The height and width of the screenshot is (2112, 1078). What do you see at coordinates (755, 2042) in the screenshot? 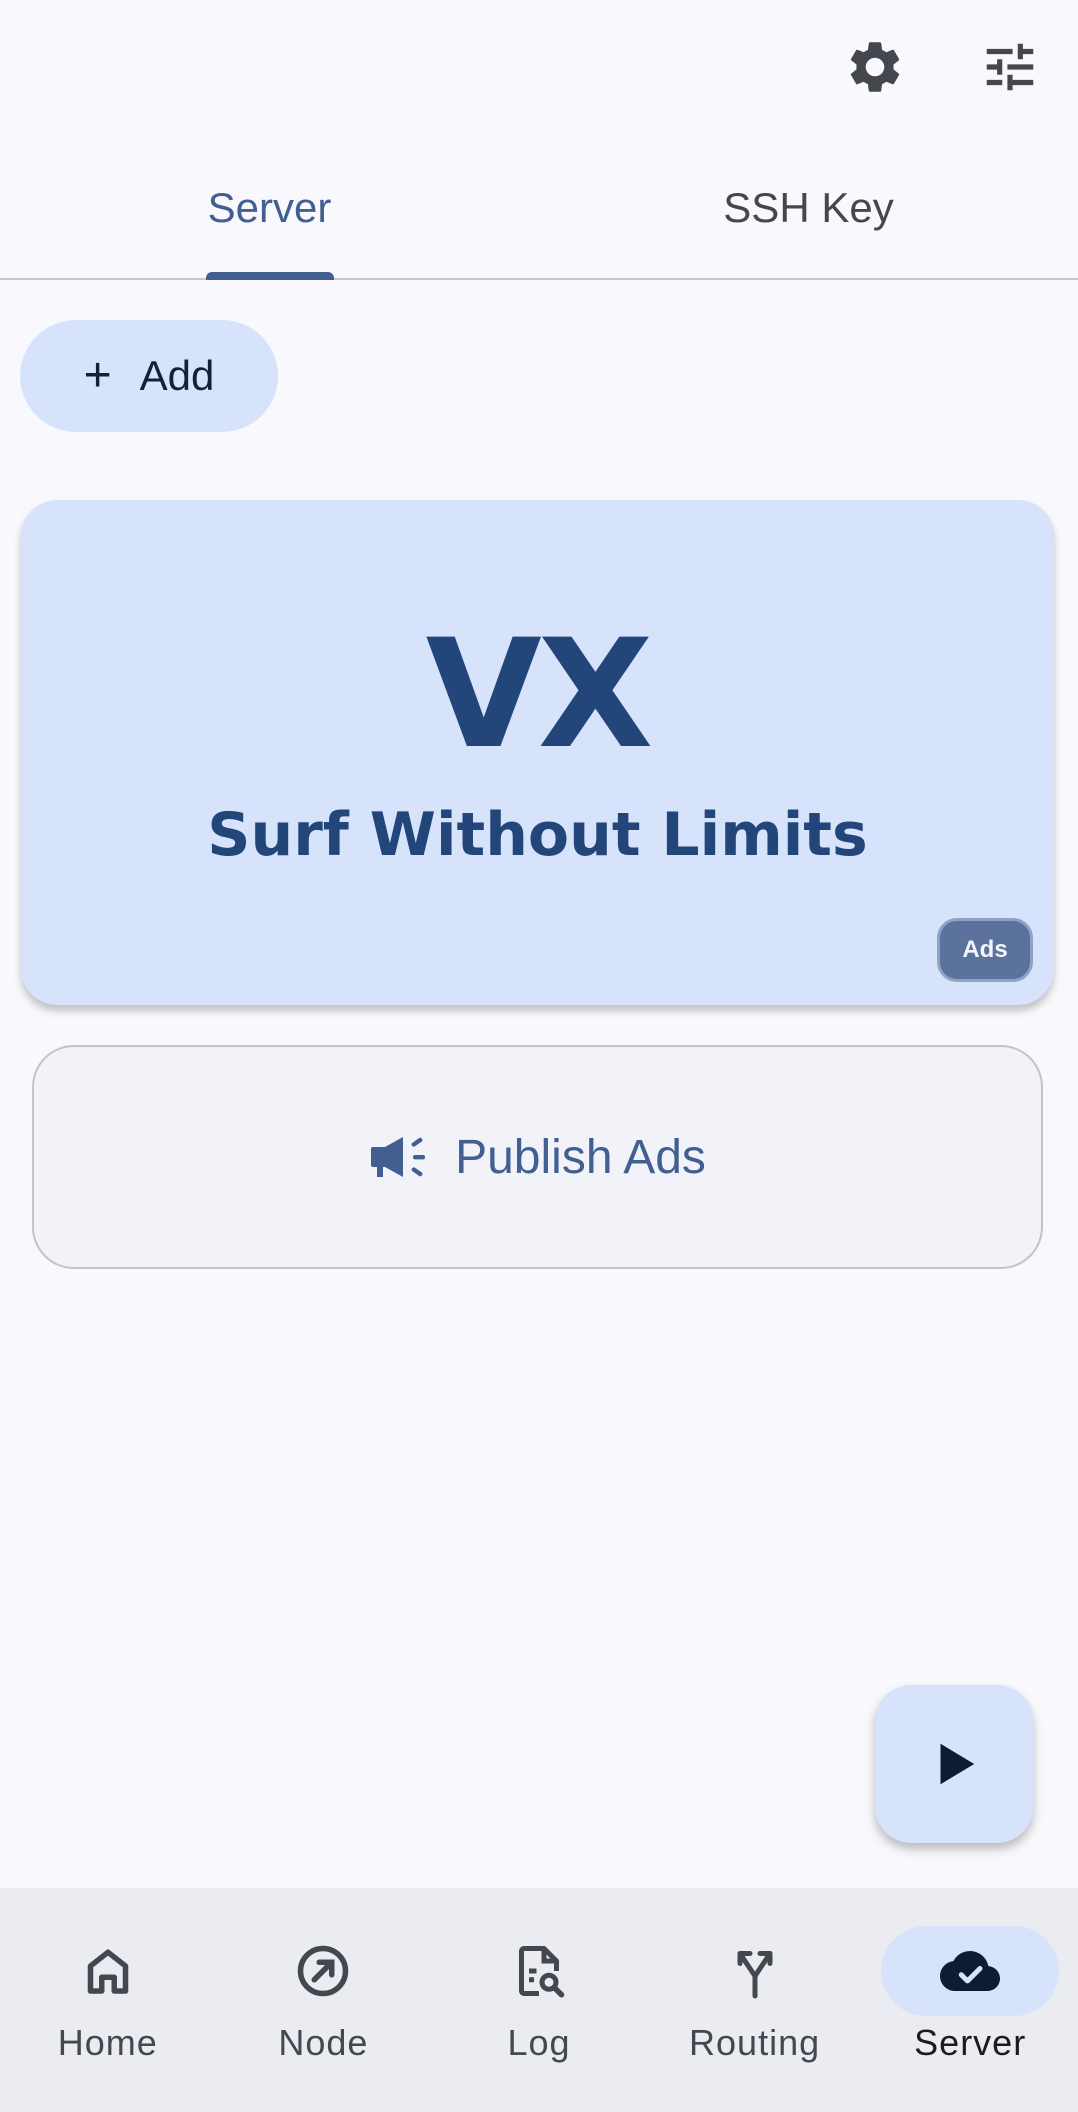
I see `nav-label-routing: Routing` at bounding box center [755, 2042].